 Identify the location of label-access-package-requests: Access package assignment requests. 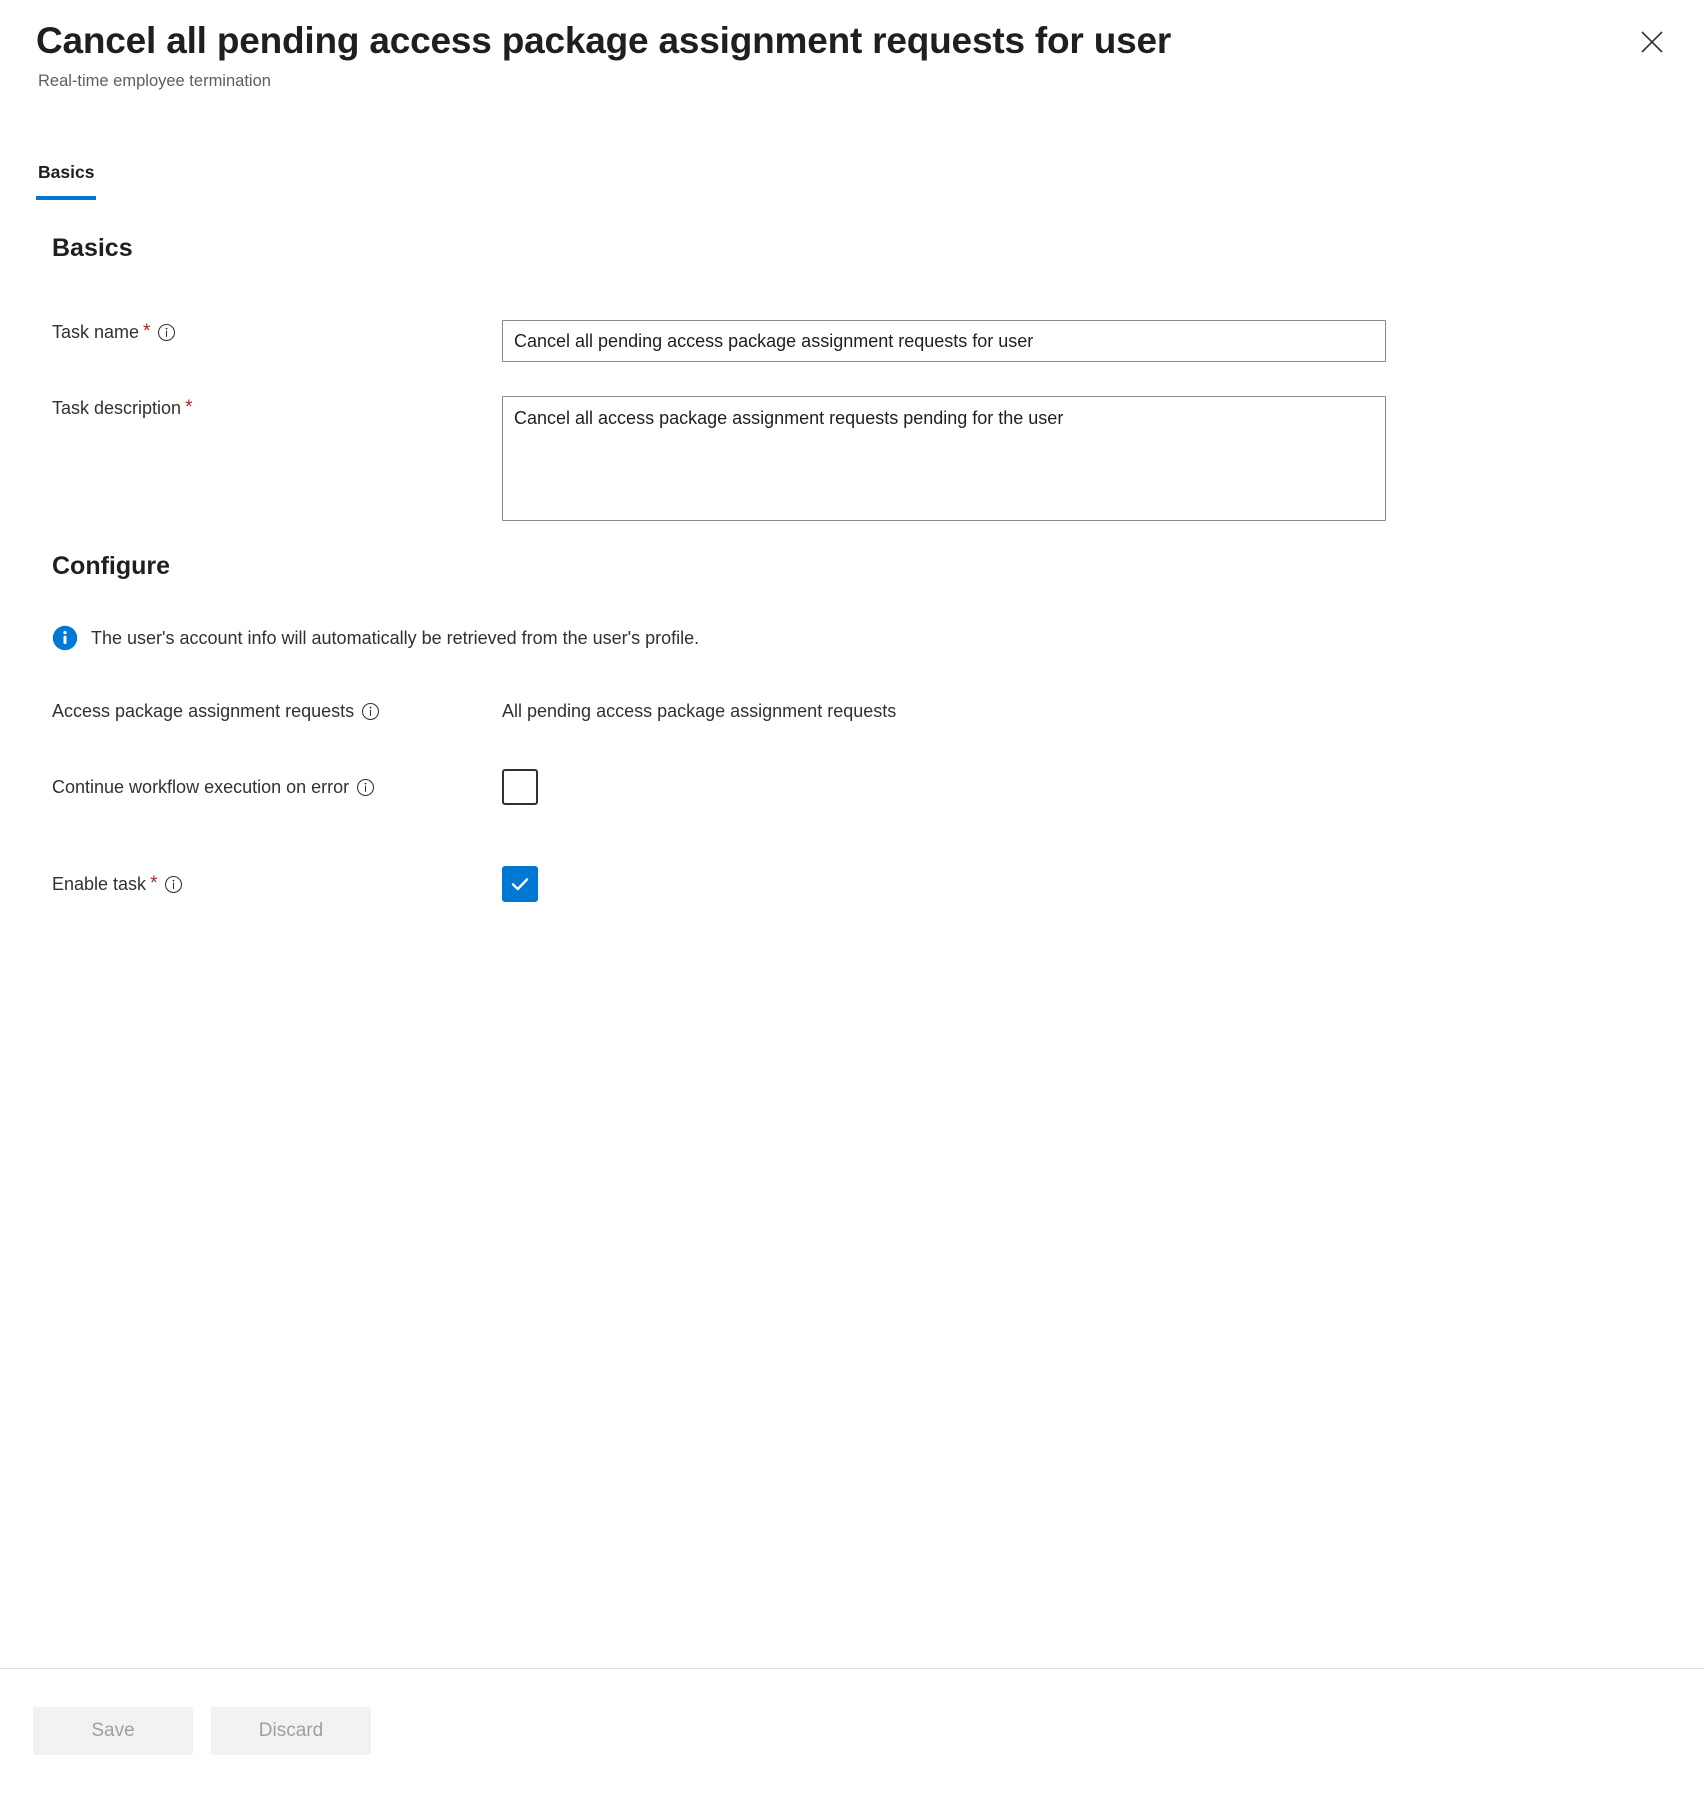
(251, 711).